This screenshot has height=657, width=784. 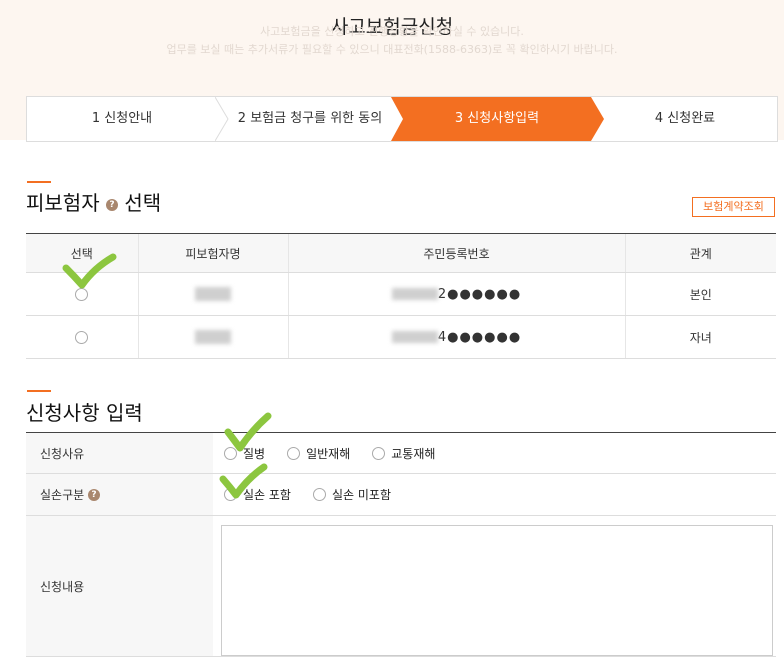 I want to click on rrn-masked: 2●●●●●●, so click(x=479, y=294).